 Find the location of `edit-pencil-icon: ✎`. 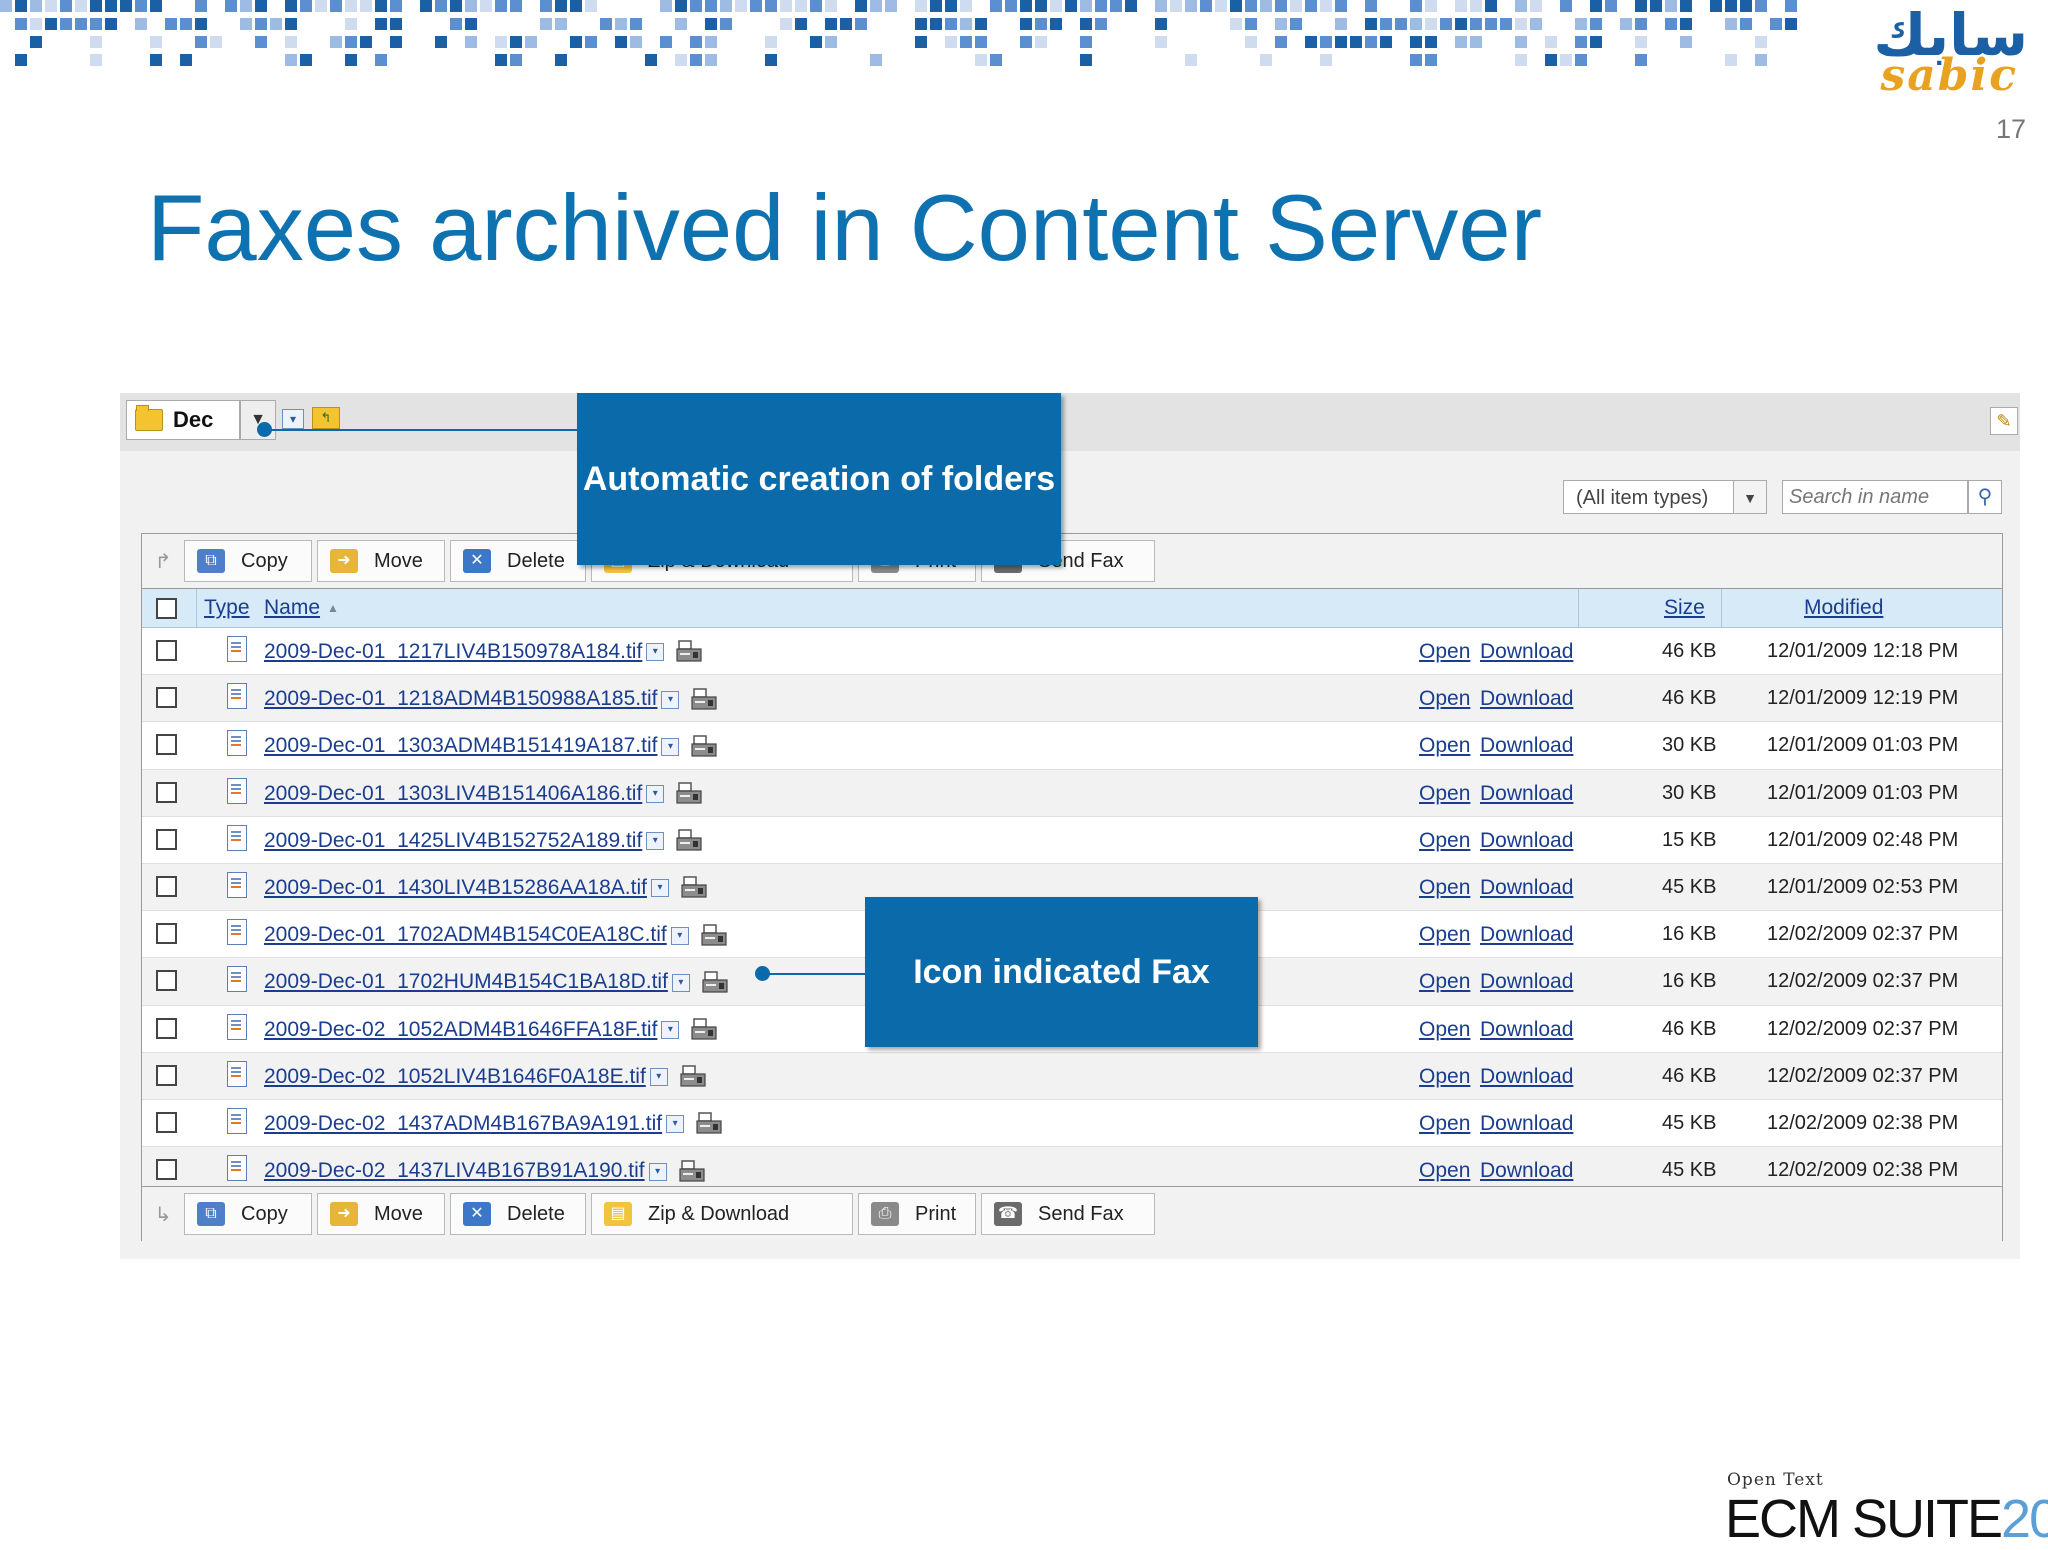

edit-pencil-icon: ✎ is located at coordinates (2004, 421).